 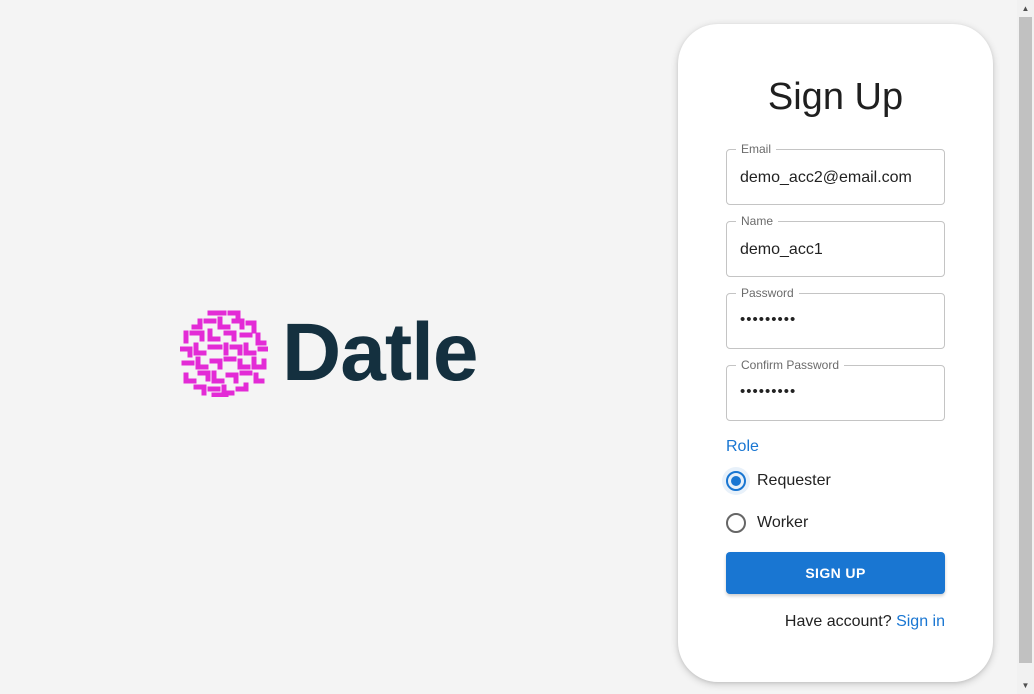 I want to click on role-option-label: Worker, so click(x=783, y=522).